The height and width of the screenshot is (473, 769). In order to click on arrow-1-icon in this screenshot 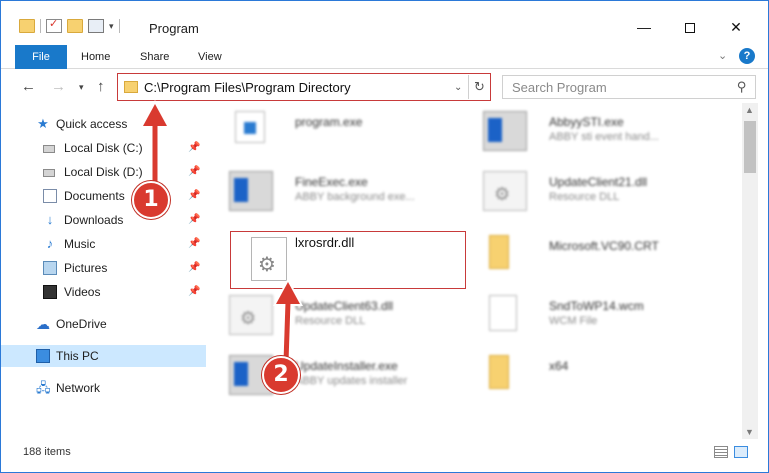, I will do `click(155, 143)`.